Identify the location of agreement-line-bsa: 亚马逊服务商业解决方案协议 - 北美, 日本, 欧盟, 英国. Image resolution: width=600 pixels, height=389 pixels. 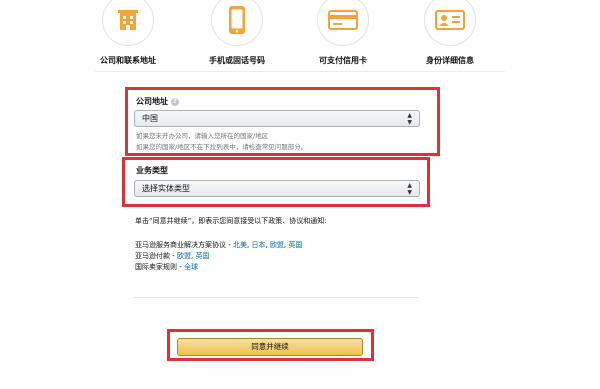
(219, 245).